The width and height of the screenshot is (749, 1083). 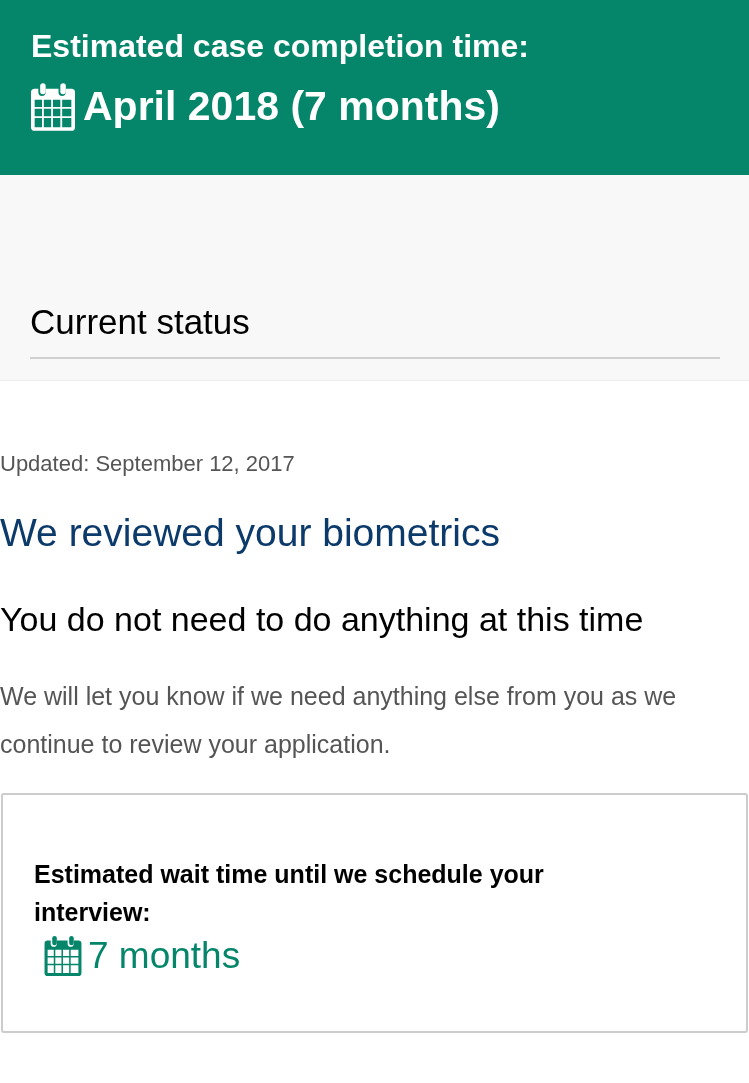 What do you see at coordinates (339, 720) in the screenshot?
I see `status-description: We will let you know if we need anything else from you as we continue to review your application.` at bounding box center [339, 720].